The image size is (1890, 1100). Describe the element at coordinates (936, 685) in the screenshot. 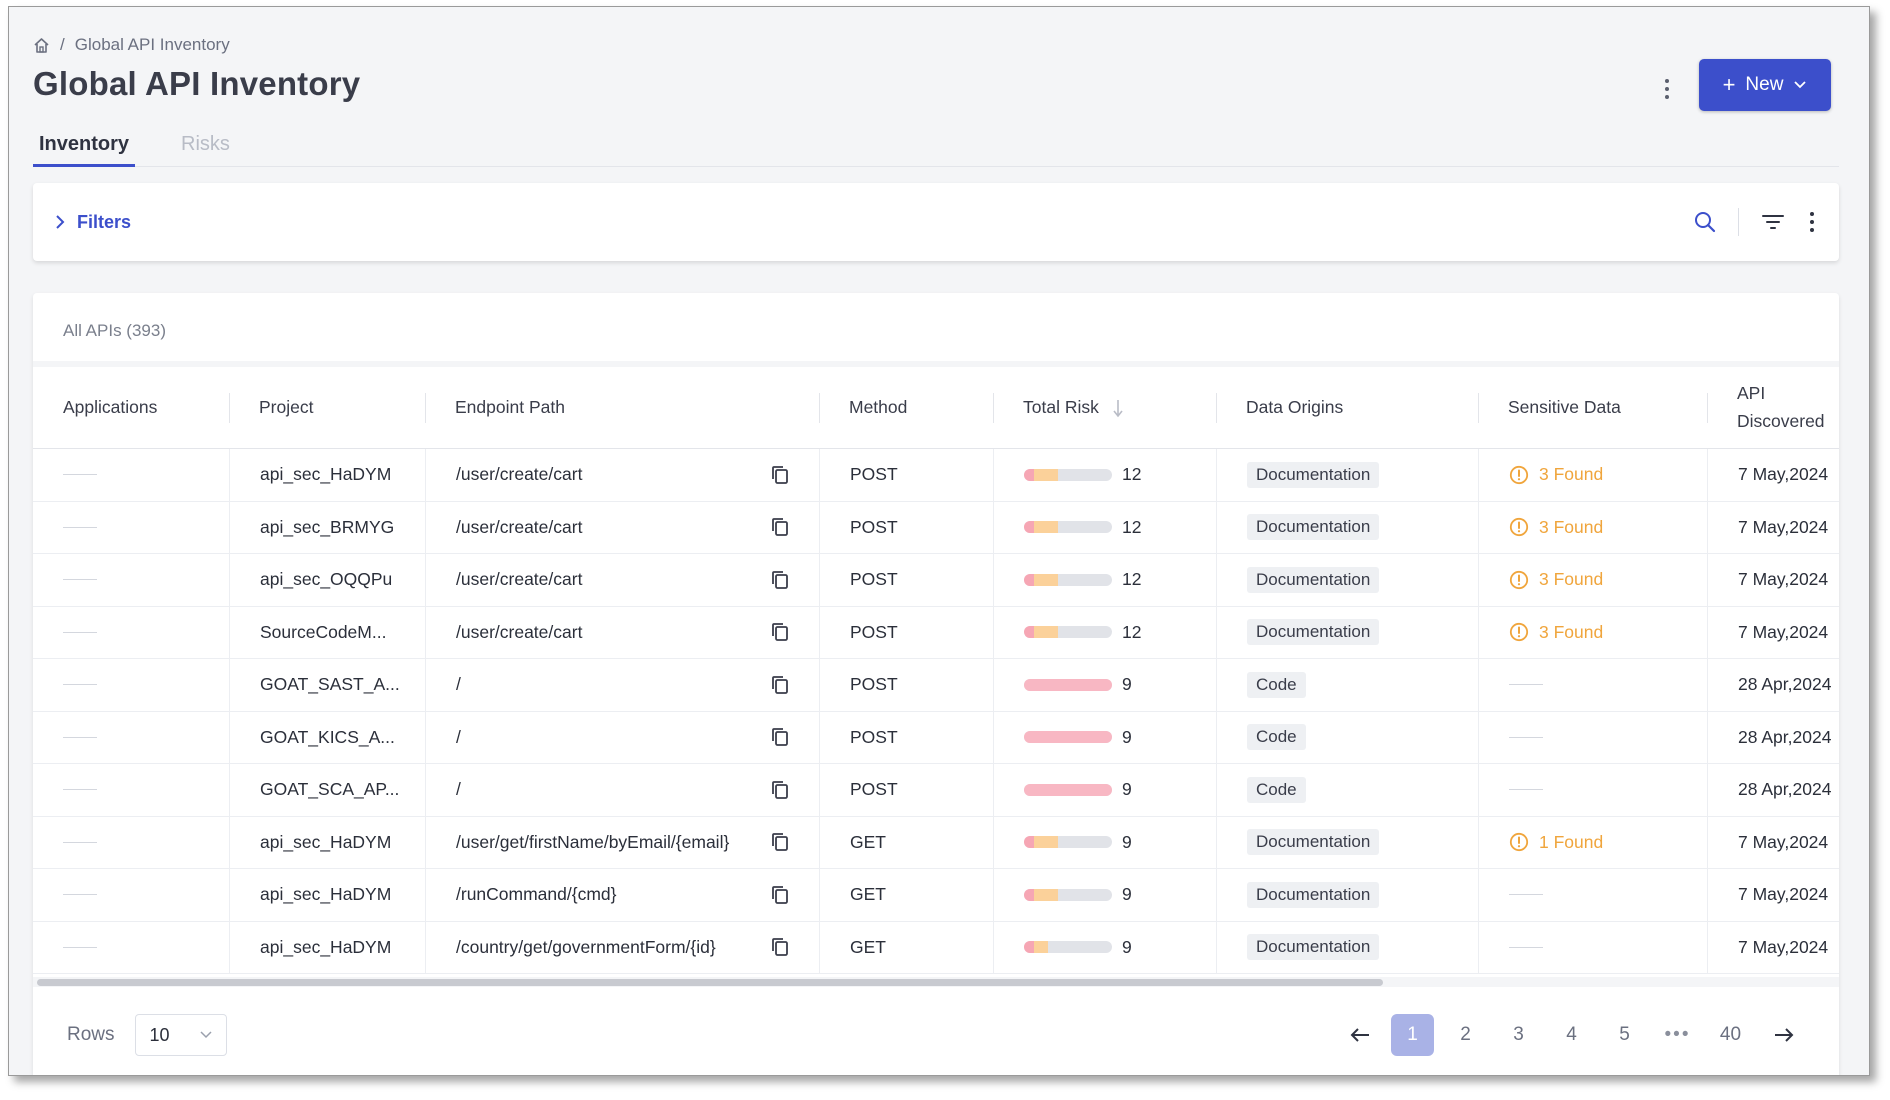

I see `table-row: GOAT_SAST_A... / POST 9 Code 28 Apr,2024` at that location.